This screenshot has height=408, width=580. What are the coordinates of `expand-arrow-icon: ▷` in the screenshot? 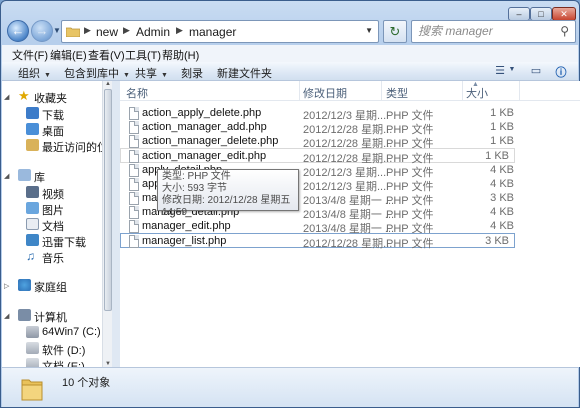 It's located at (7, 286).